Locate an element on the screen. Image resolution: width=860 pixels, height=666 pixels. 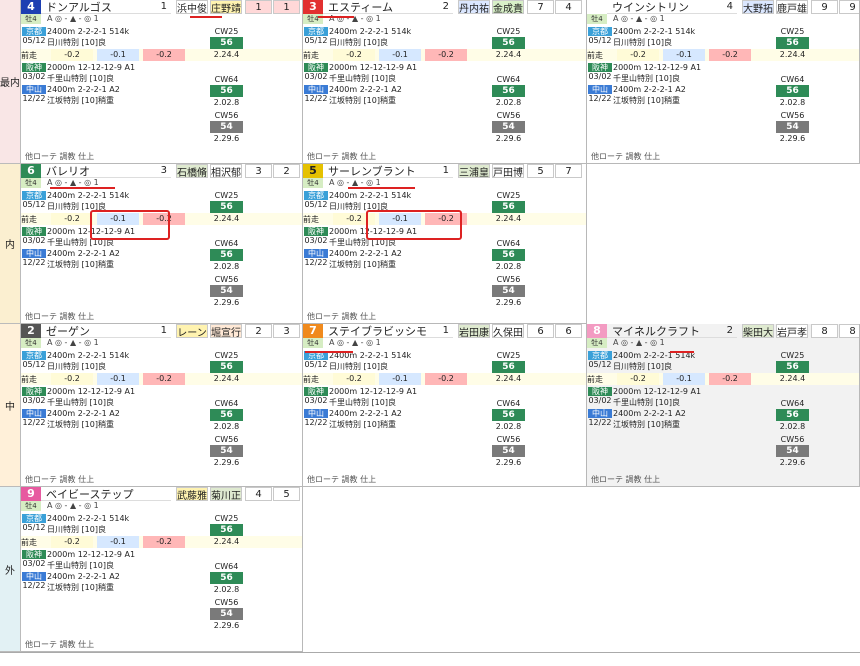
trainer-cell: 金成貴 is located at coordinates (508, 7).